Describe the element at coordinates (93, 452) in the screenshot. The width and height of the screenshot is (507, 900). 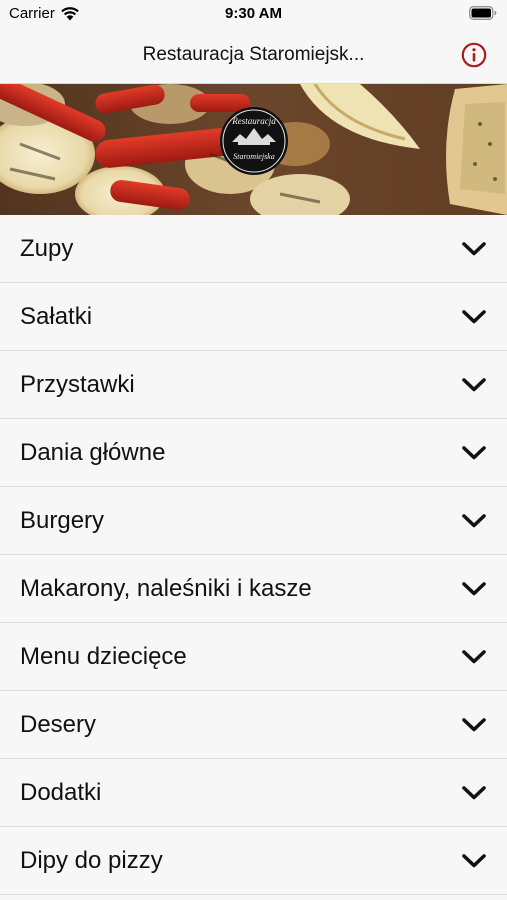
I see `category-label: Dania główne` at that location.